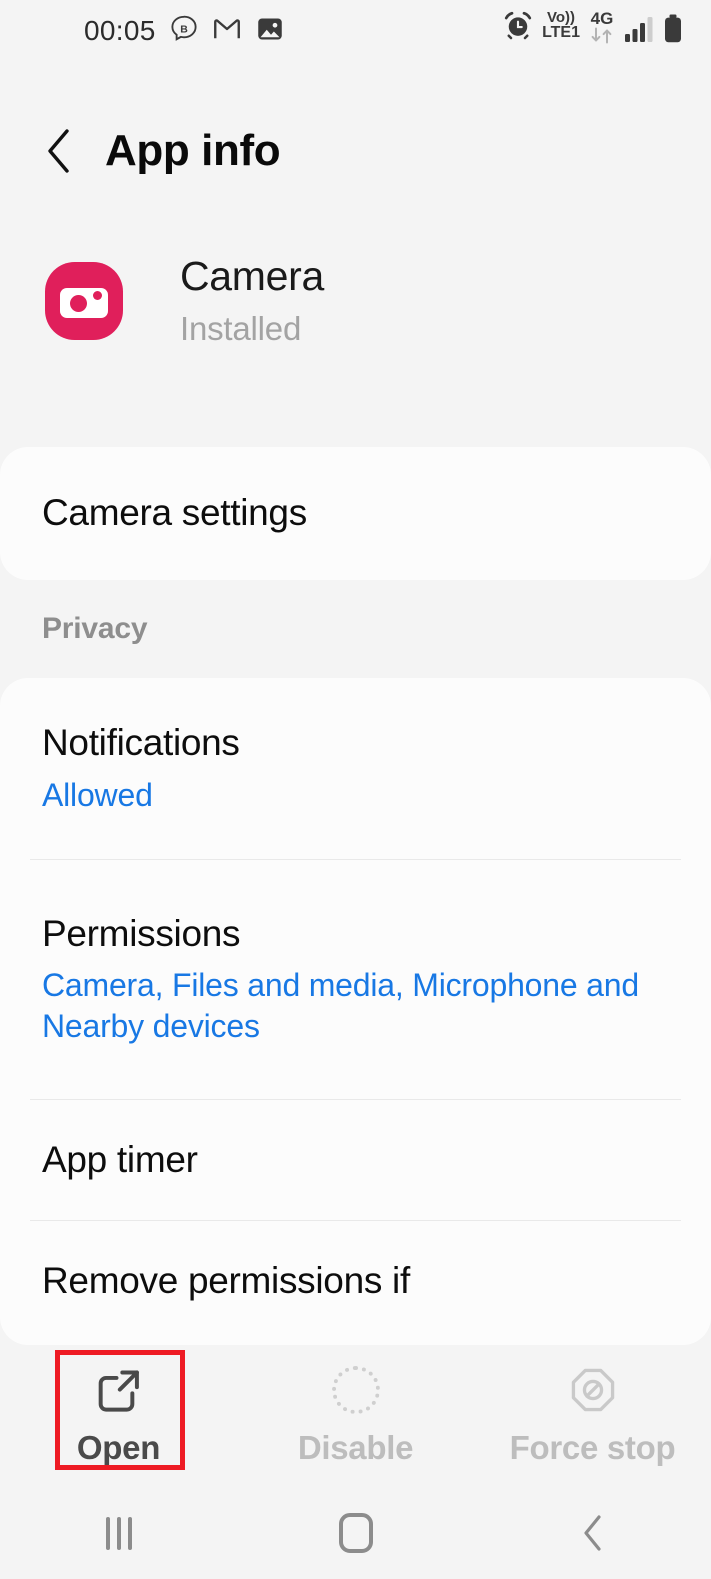 This screenshot has height=1579, width=711. What do you see at coordinates (252, 276) in the screenshot?
I see `app-name: Camera` at bounding box center [252, 276].